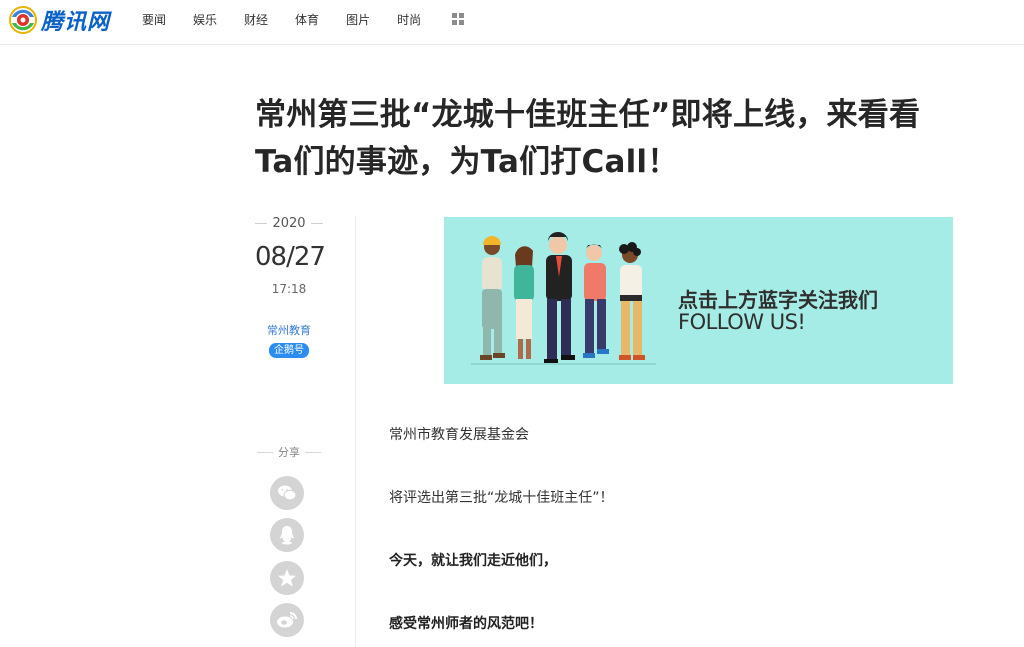  Describe the element at coordinates (256, 20) in the screenshot. I see `nav-item-finance: 财经` at that location.